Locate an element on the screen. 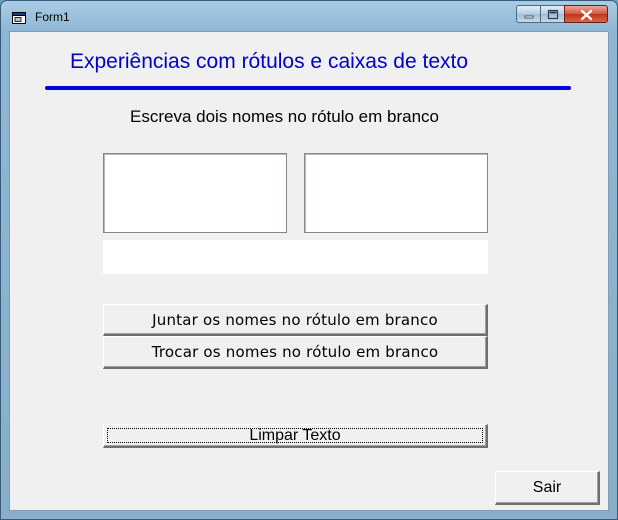  title-bar: Form1 is located at coordinates (309, 16).